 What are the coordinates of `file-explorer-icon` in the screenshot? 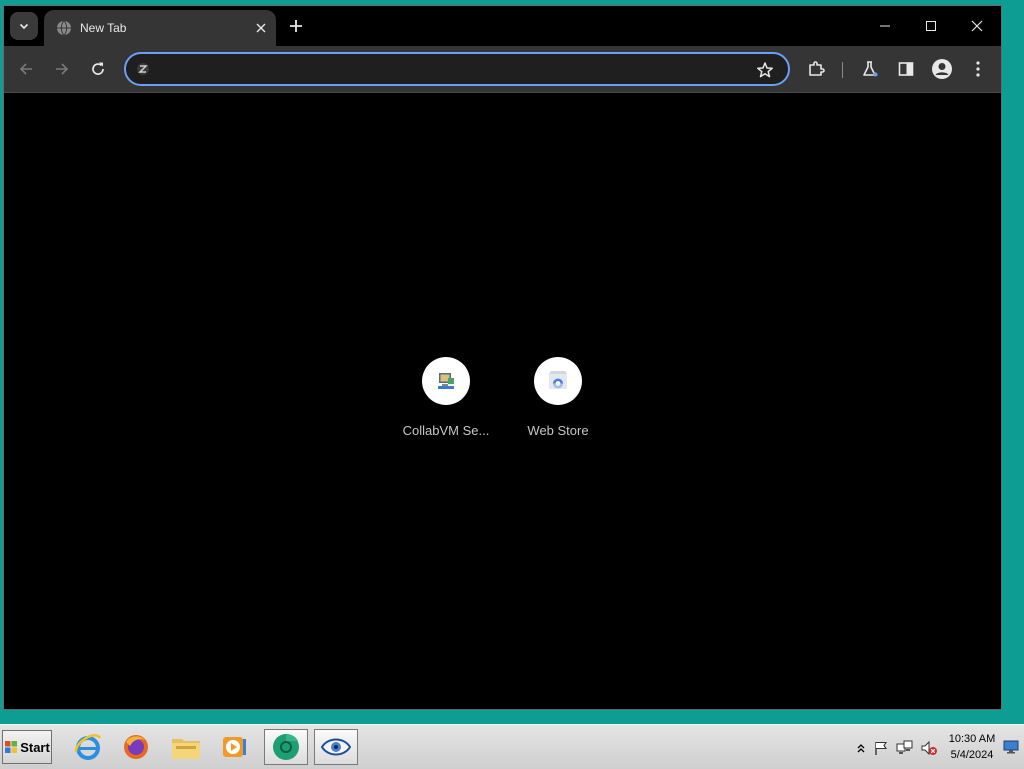 It's located at (186, 749).